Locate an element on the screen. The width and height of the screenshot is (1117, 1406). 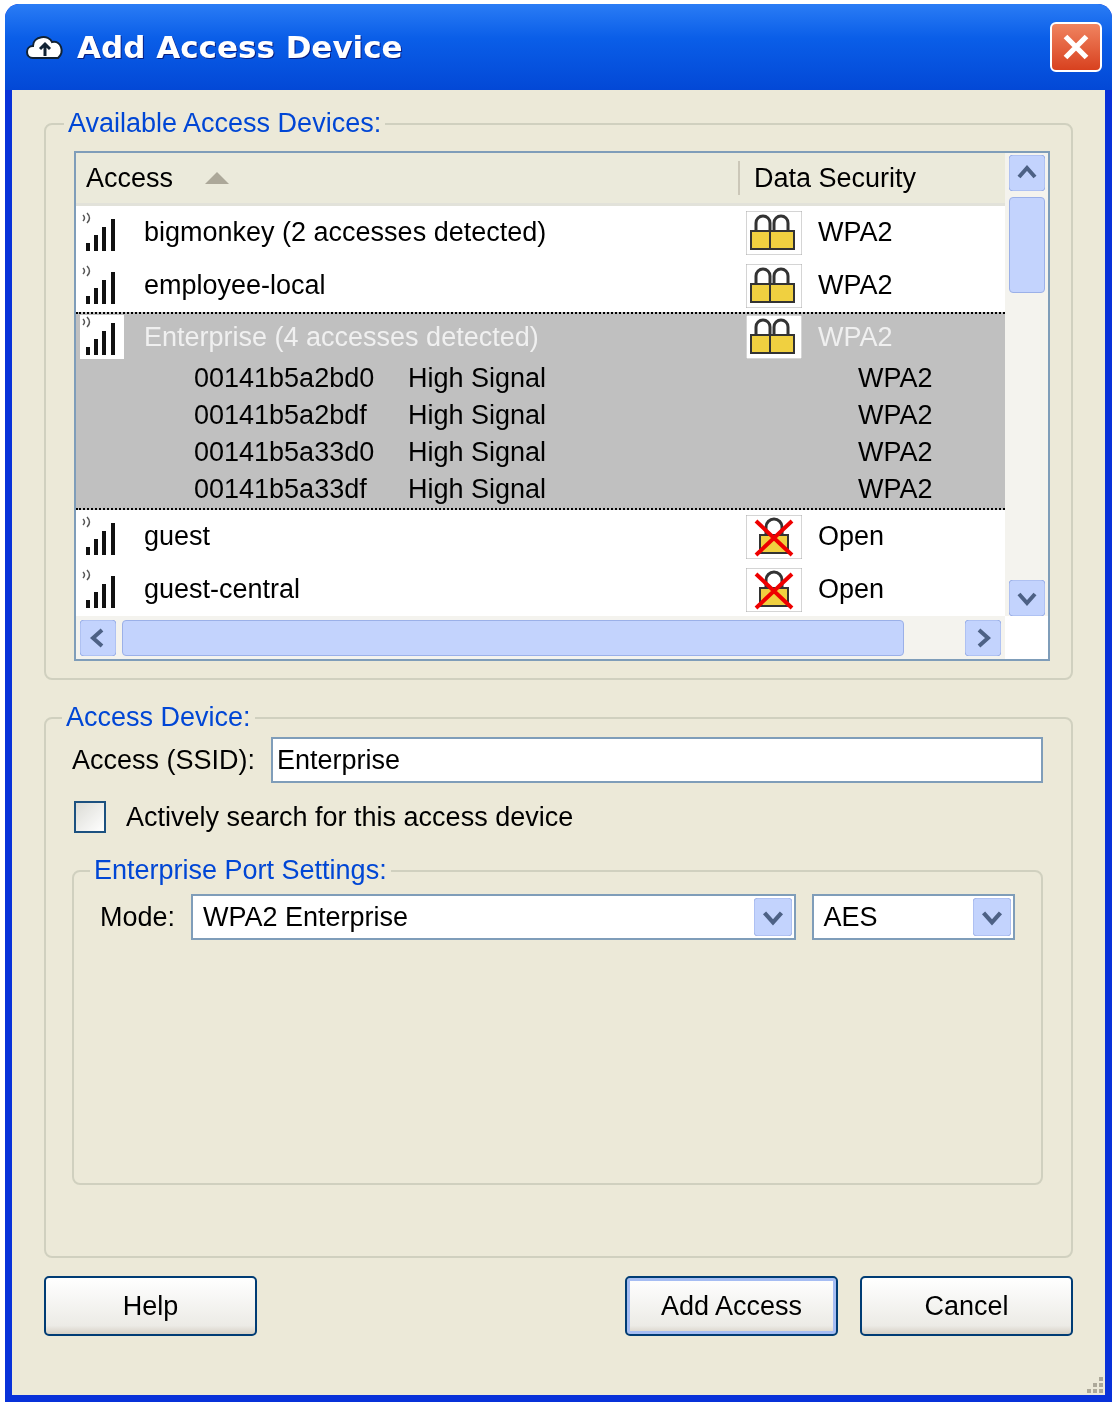
window-title: Add Access Device is located at coordinates (240, 47).